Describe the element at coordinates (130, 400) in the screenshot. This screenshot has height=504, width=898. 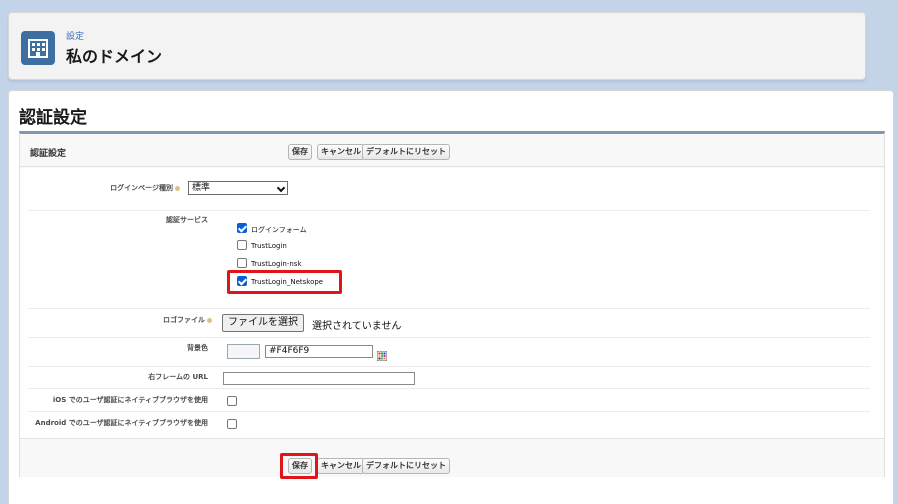
I see `ios-native-browser-label: iOS でのユーザ認証にネイティブブラウザを使用` at that location.